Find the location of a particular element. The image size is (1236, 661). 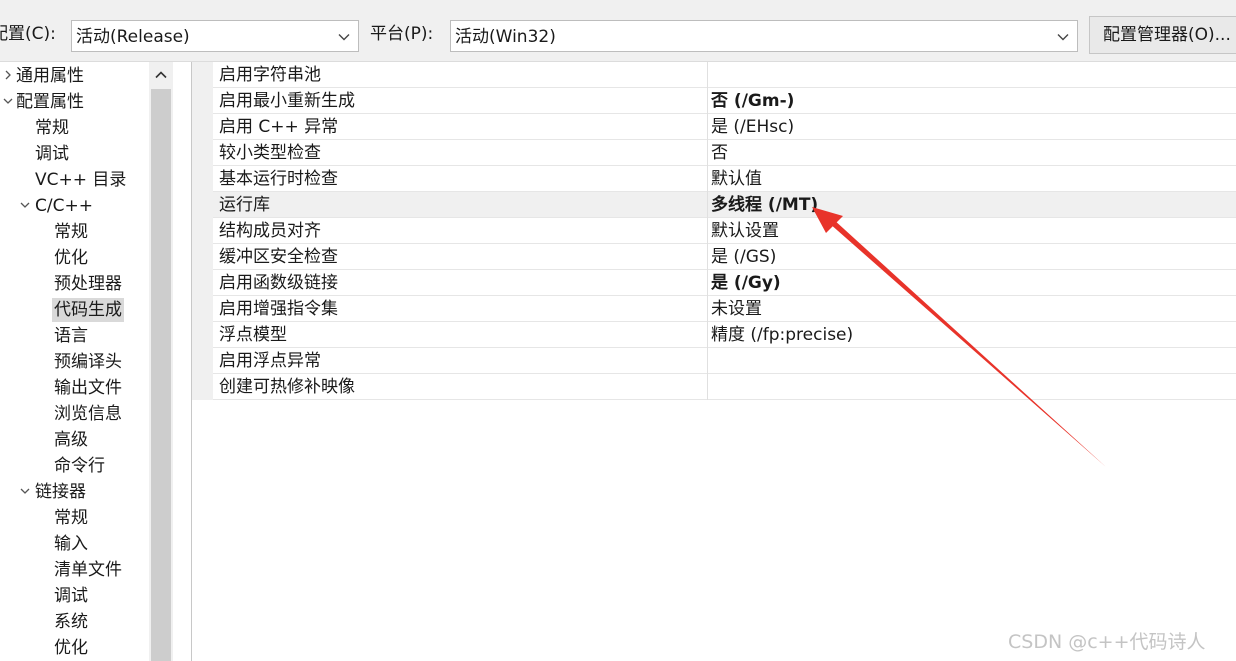

tree-item: 预编译头 is located at coordinates (74, 361).